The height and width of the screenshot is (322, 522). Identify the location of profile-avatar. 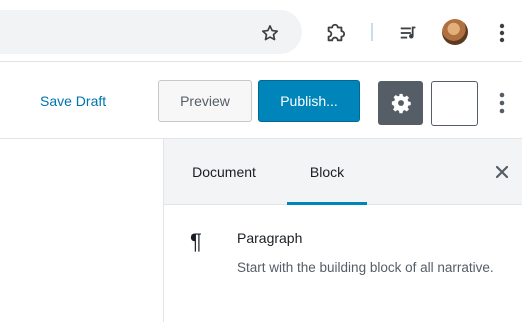
(455, 32).